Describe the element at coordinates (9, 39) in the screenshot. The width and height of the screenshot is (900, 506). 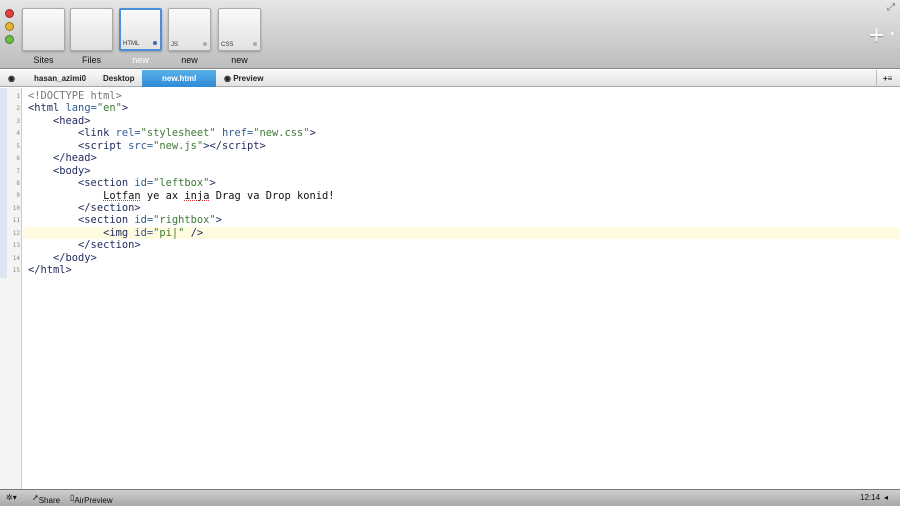
I see `zoom-button` at that location.